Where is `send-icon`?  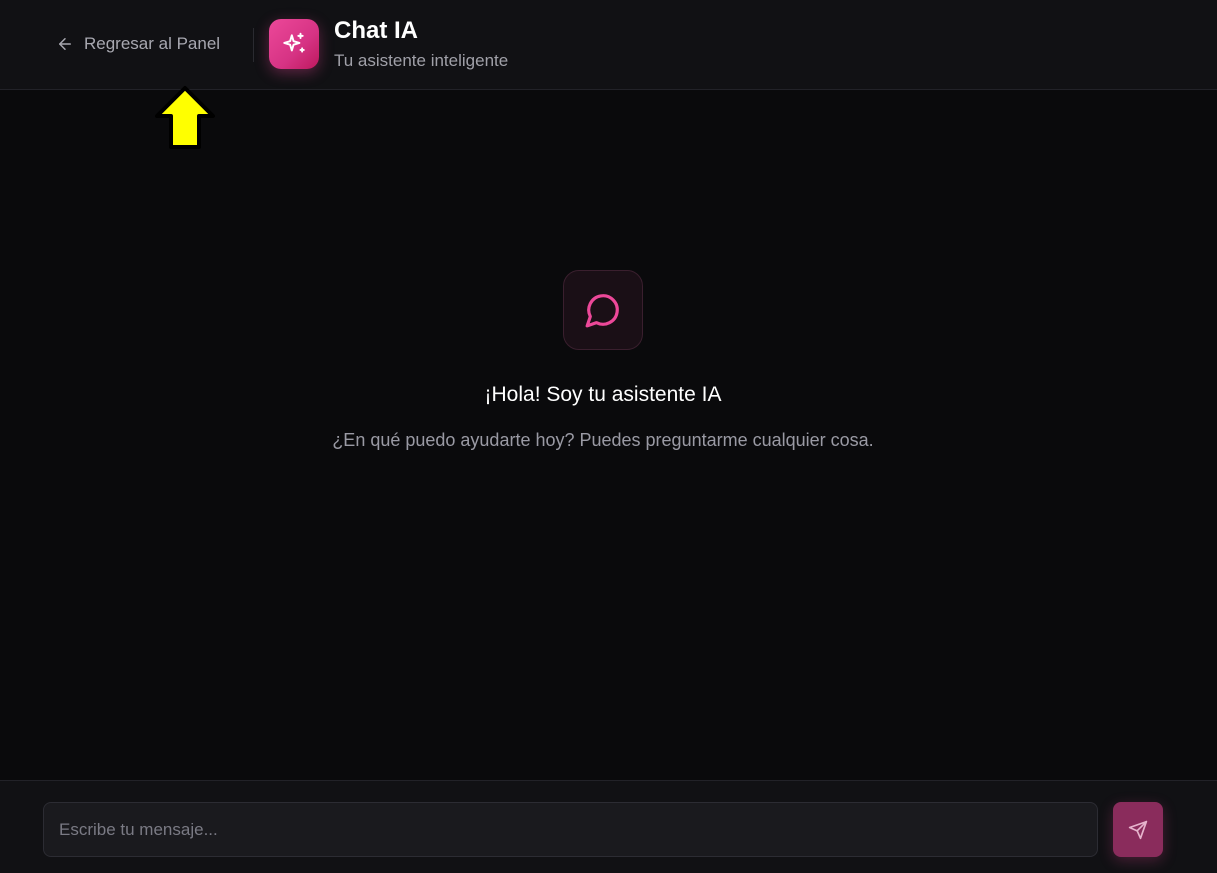
send-icon is located at coordinates (1138, 829).